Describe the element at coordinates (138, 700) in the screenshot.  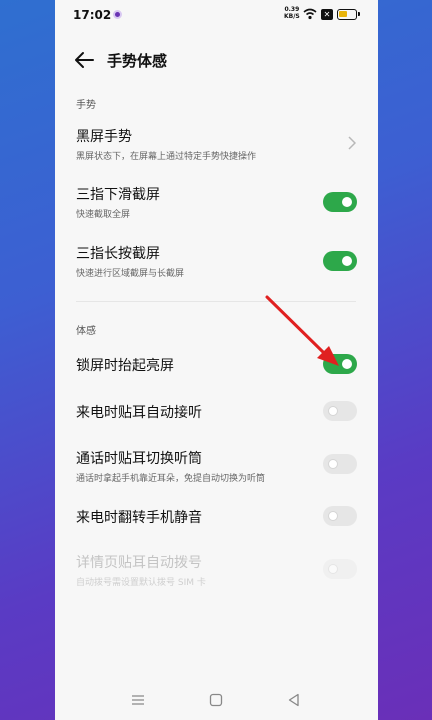
I see `menu-icon` at that location.